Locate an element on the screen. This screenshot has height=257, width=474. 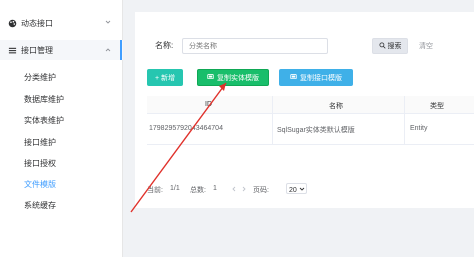
name-label: 名称: is located at coordinates (164, 45).